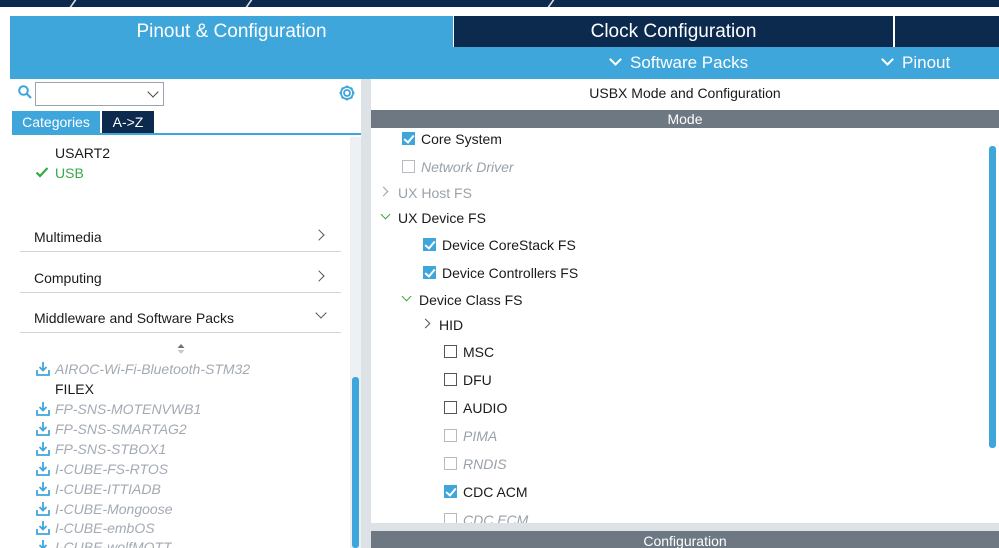 The image size is (999, 548). Describe the element at coordinates (480, 436) in the screenshot. I see `pima-label: PIMA` at that location.